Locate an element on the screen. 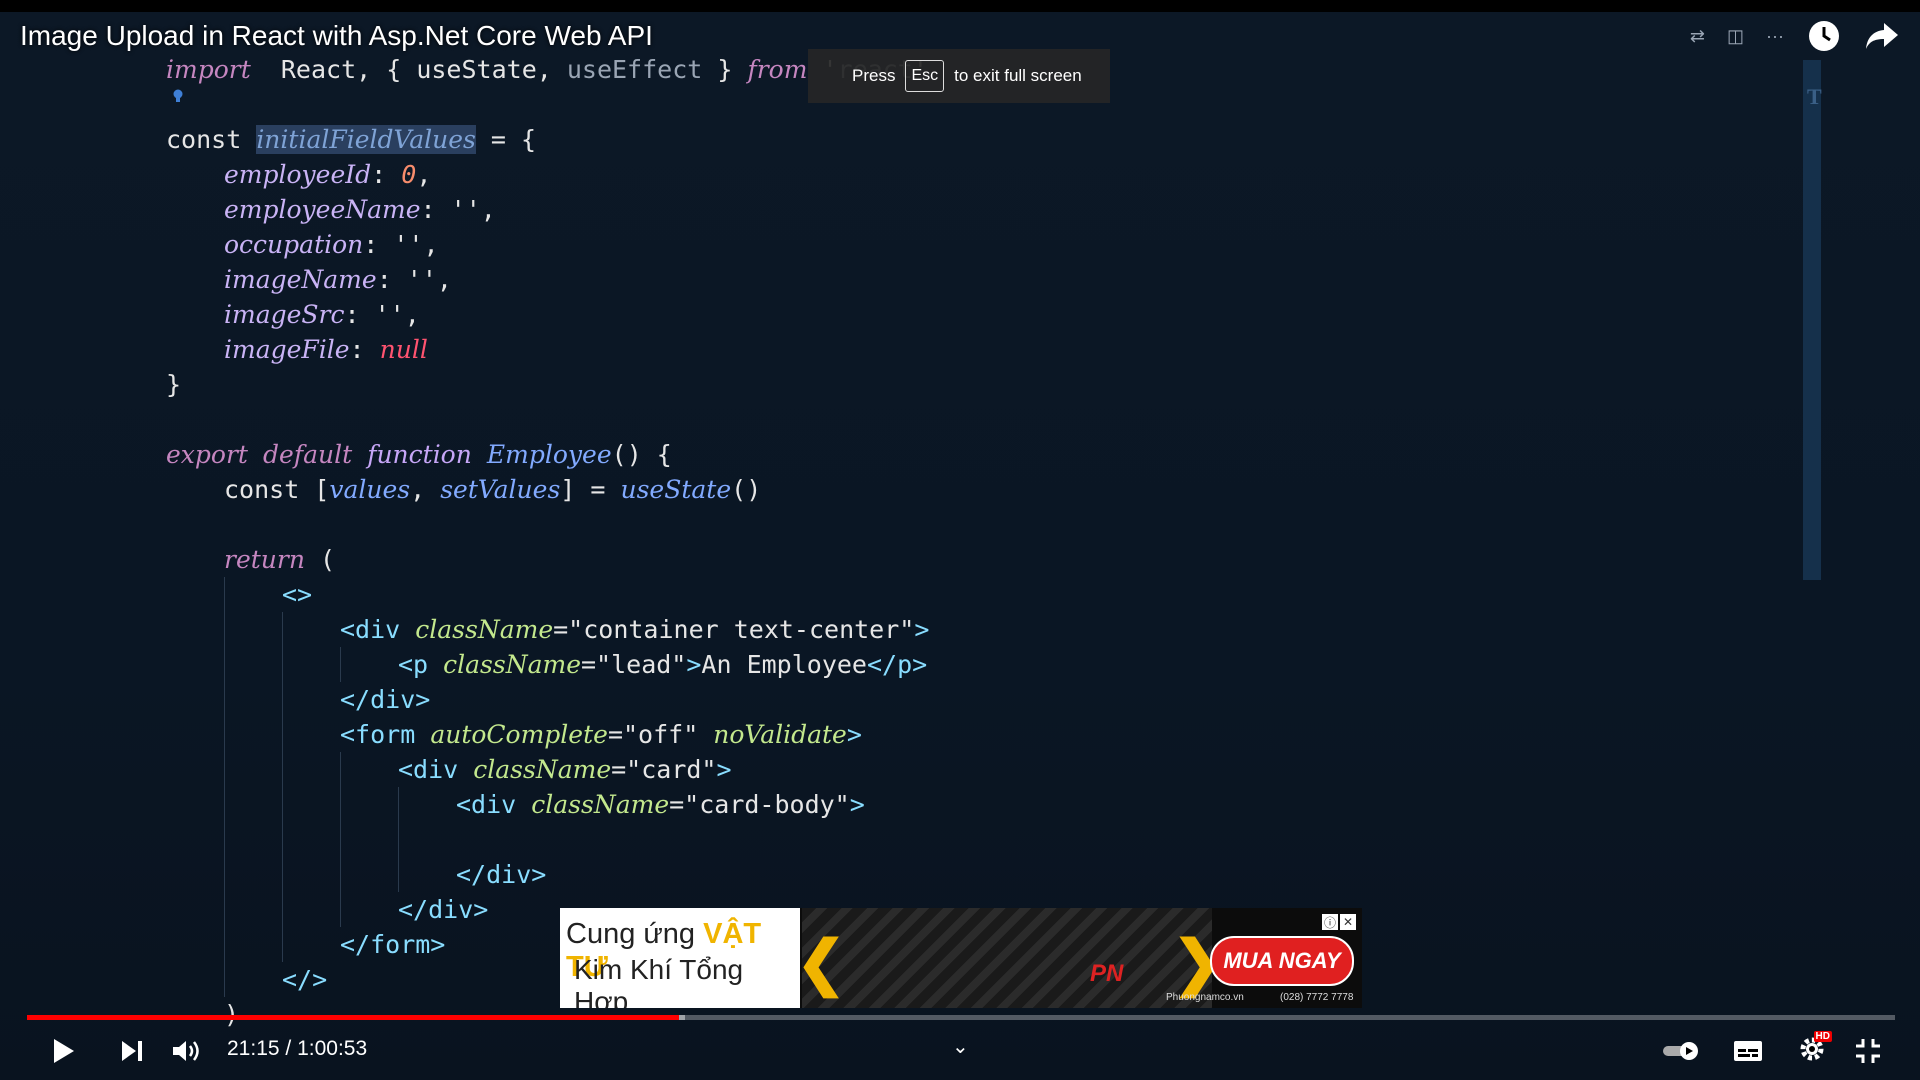  code-line-content: <p className="lead">An Employee</p> is located at coordinates (662, 664).